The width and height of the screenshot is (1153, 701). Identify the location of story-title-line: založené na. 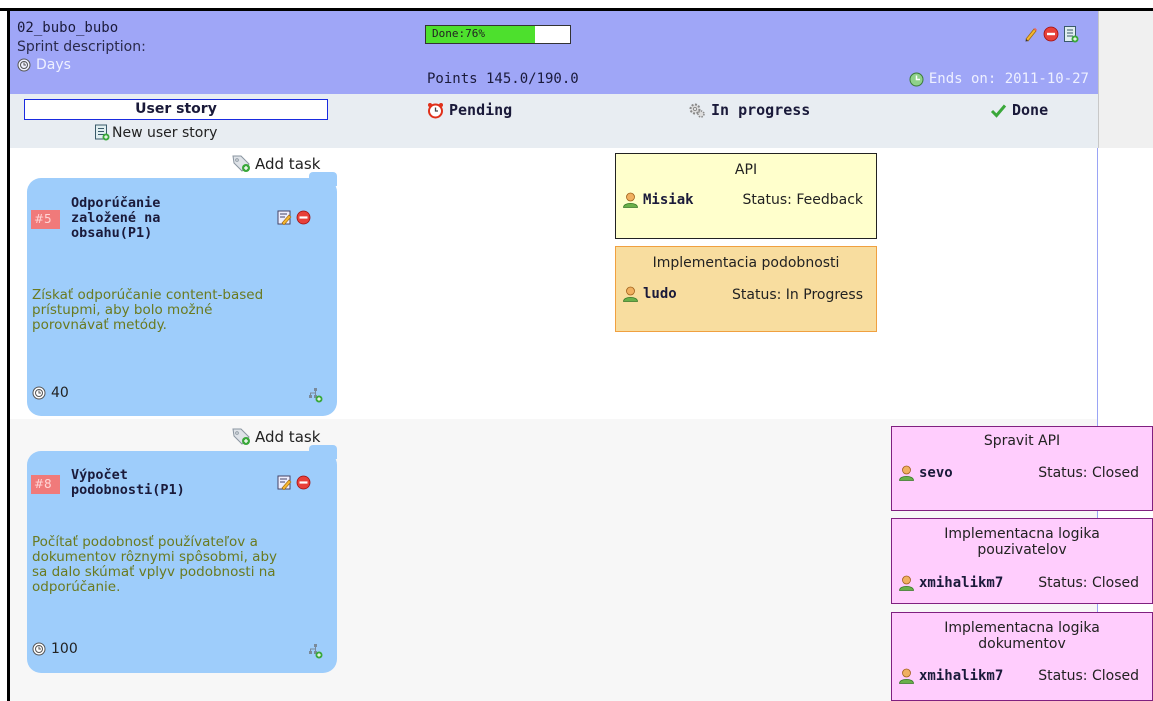
(116, 218).